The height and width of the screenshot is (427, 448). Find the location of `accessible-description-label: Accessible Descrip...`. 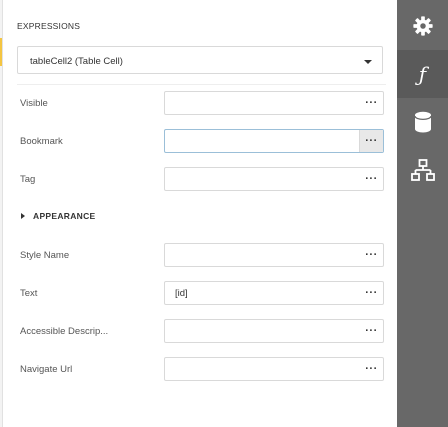

accessible-description-label: Accessible Descrip... is located at coordinates (64, 331).